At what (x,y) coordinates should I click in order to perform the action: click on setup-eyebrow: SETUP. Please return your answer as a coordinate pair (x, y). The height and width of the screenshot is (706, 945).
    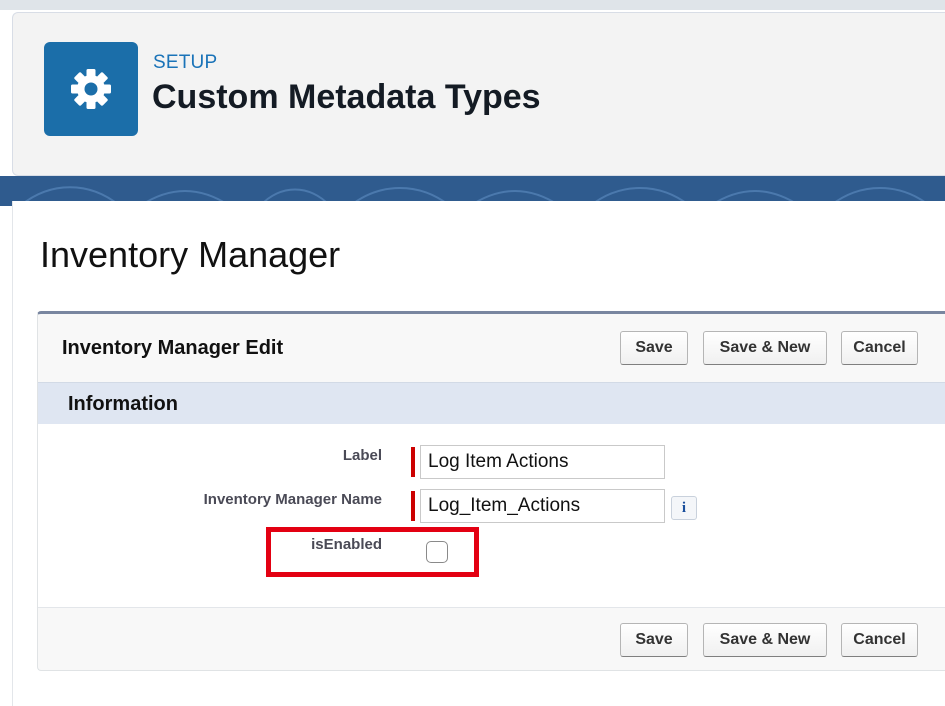
    Looking at the image, I should click on (185, 63).